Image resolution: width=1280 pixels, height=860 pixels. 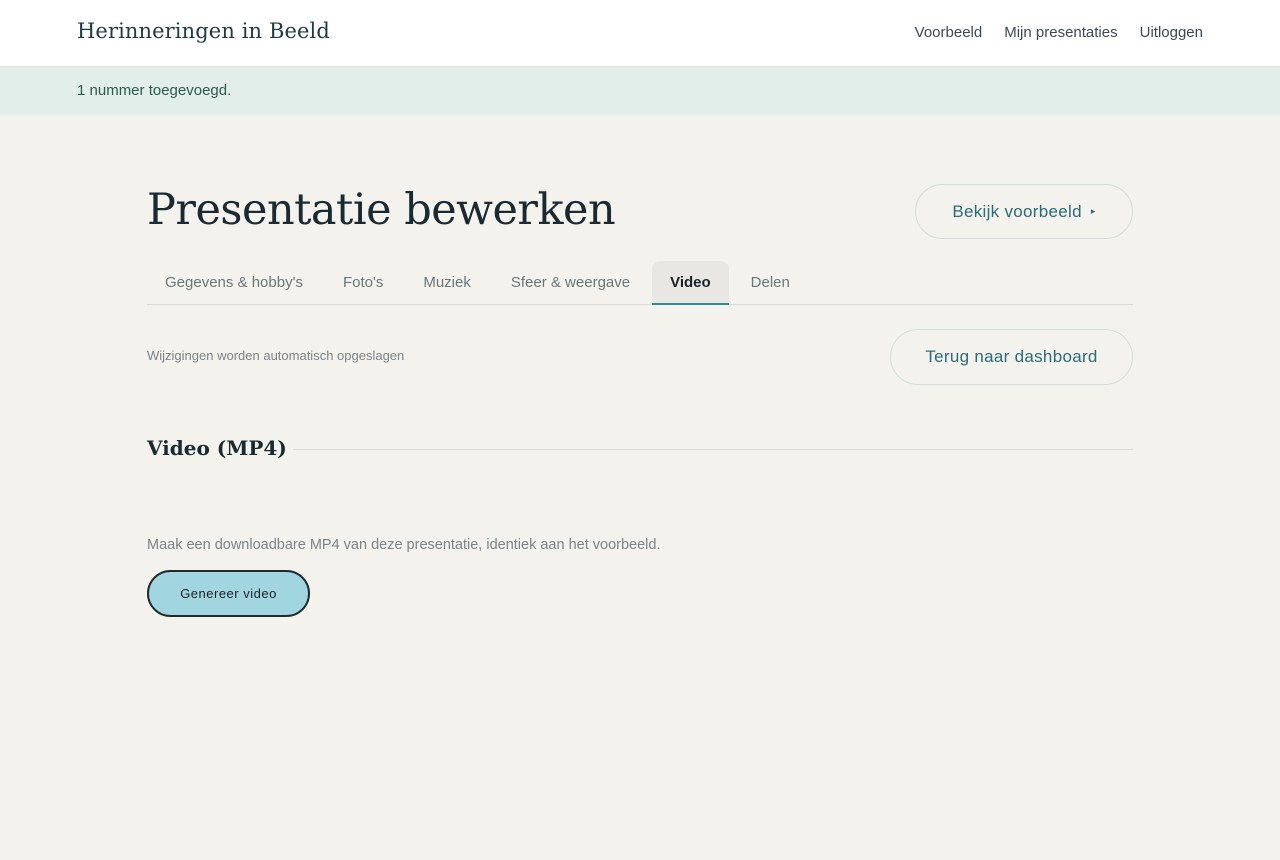 What do you see at coordinates (381, 210) in the screenshot?
I see `page-title: Presentatie bewerken` at bounding box center [381, 210].